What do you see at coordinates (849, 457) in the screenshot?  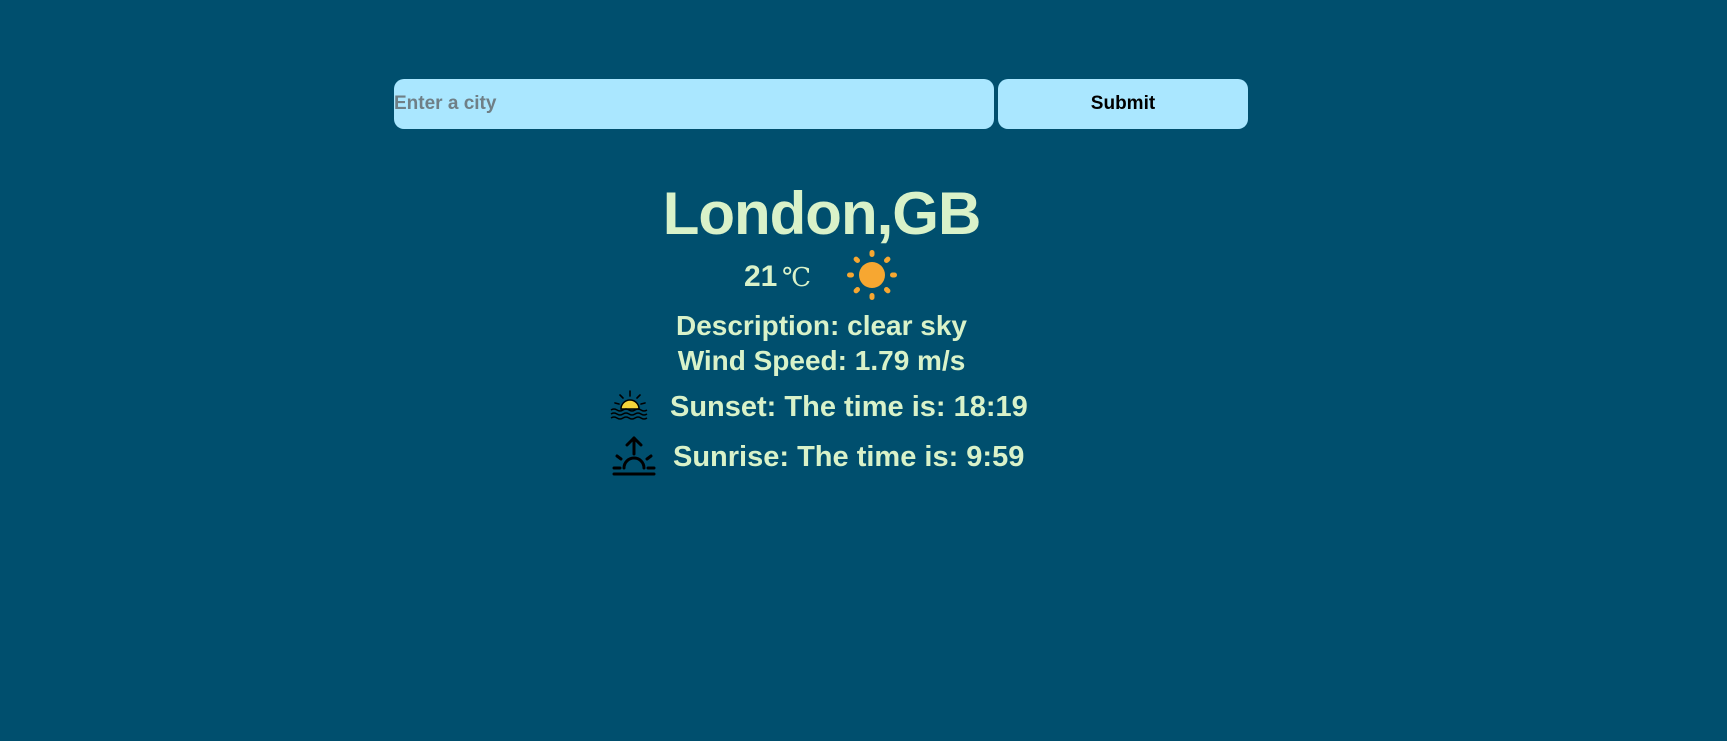 I see `sunrise-text: Sunrise: The time is: 9:59` at bounding box center [849, 457].